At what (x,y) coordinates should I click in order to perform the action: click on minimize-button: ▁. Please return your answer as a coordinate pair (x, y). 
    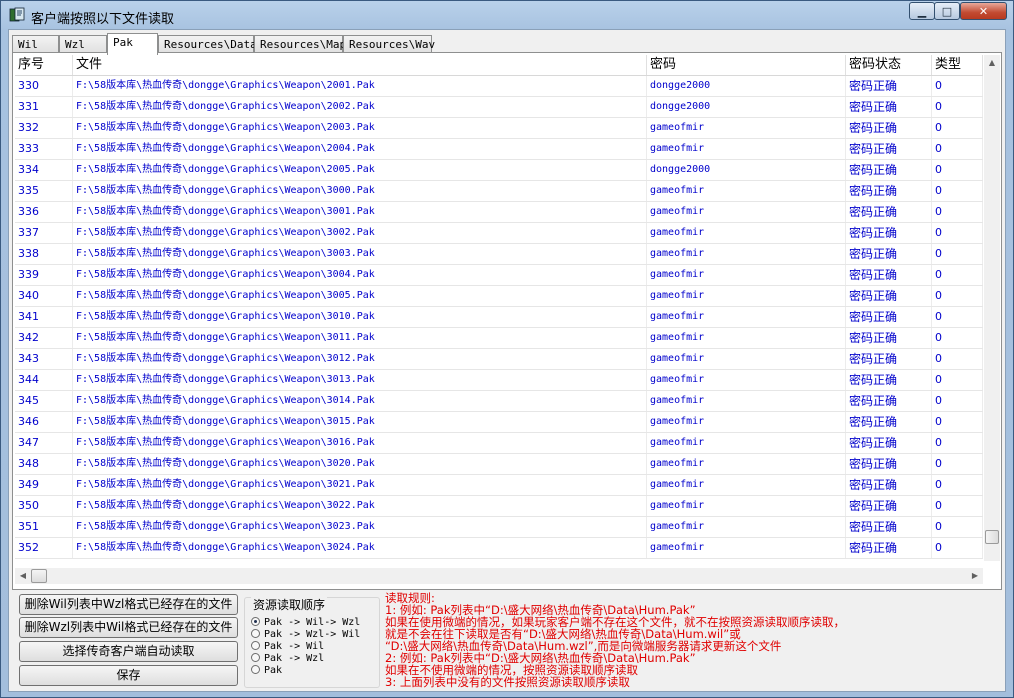
    Looking at the image, I should click on (922, 11).